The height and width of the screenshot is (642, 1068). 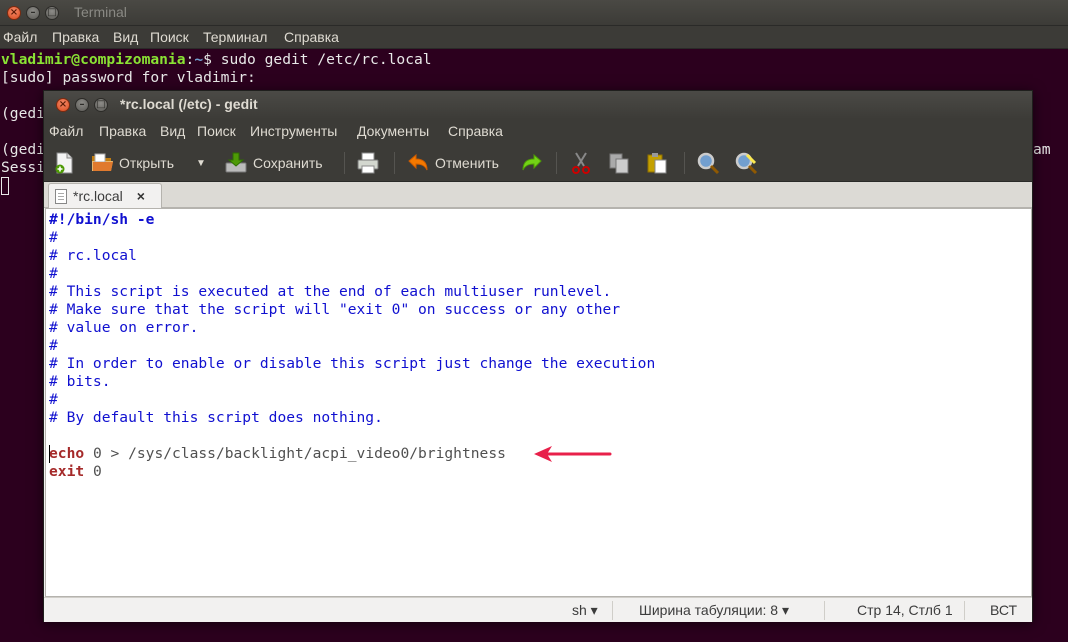 I want to click on gedit-toolbar: Открыть ▼ Сохранить Отменить, so click(x=538, y=163).